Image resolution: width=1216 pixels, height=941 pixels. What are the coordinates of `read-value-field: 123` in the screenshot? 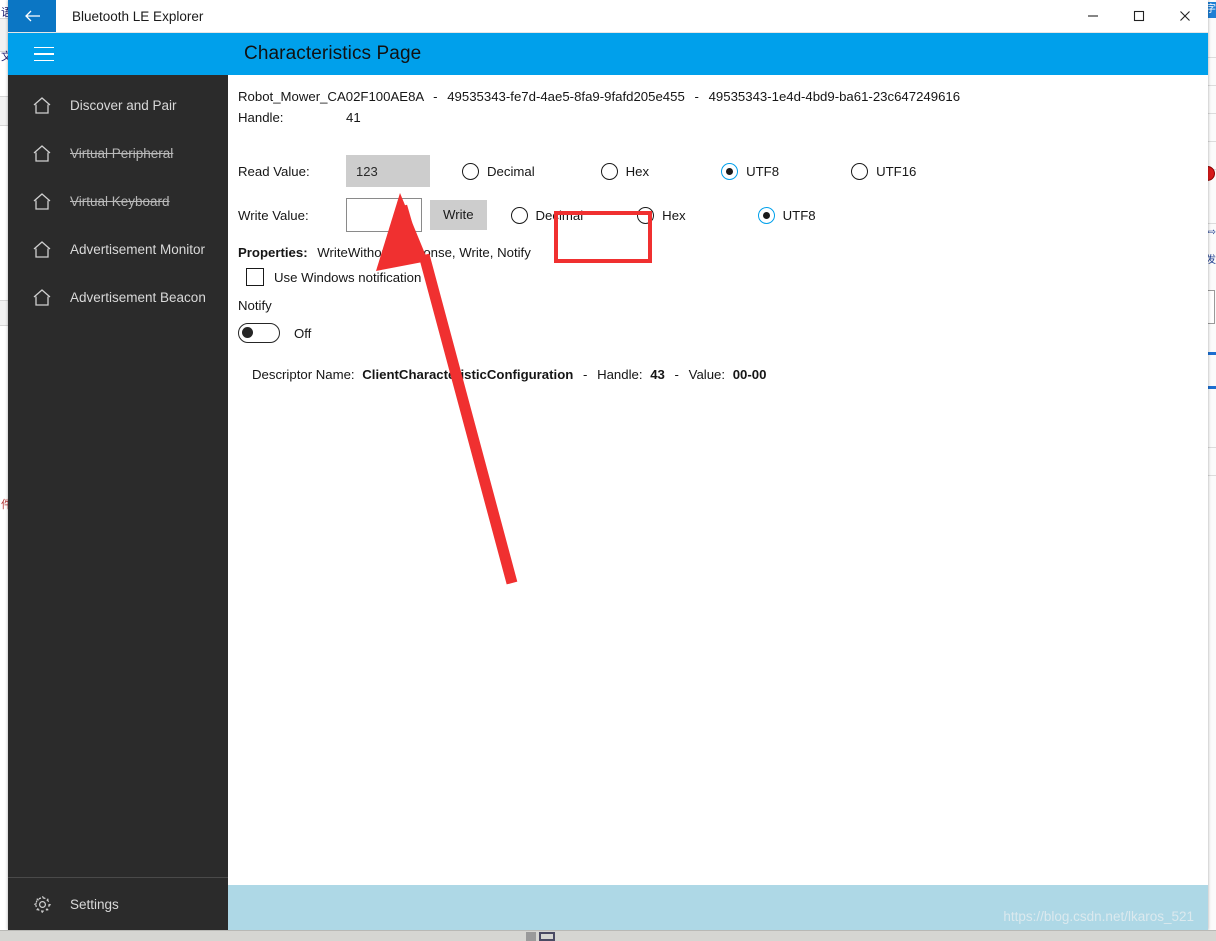 It's located at (388, 171).